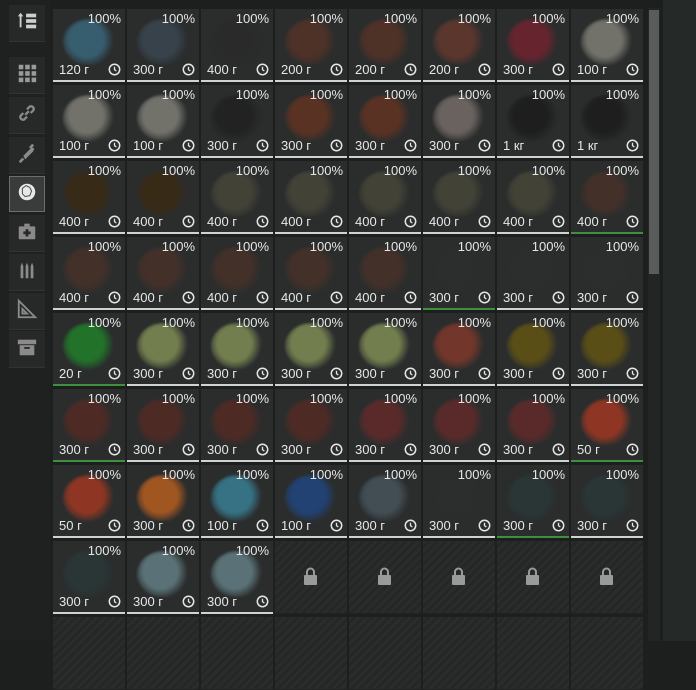 The image size is (696, 690). Describe the element at coordinates (27, 194) in the screenshot. I see `category-artifacts` at that location.